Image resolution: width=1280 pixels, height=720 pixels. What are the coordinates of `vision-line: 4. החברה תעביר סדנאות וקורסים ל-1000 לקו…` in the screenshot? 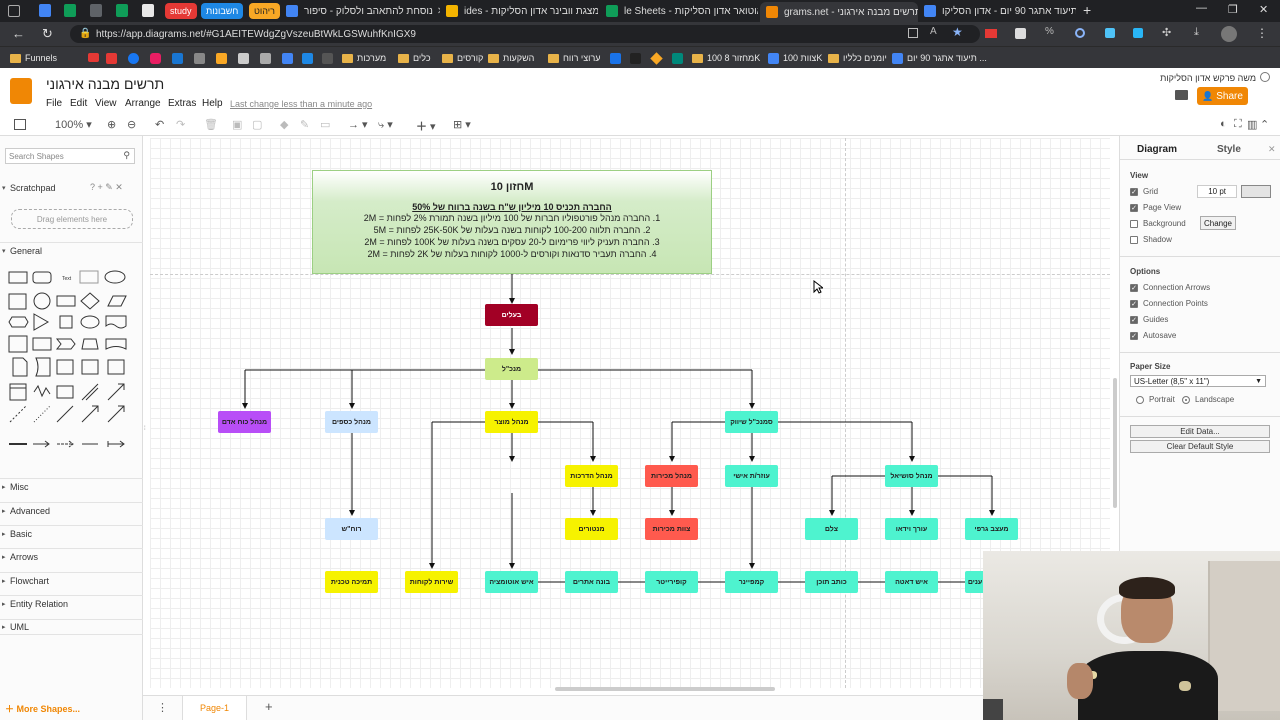 It's located at (512, 254).